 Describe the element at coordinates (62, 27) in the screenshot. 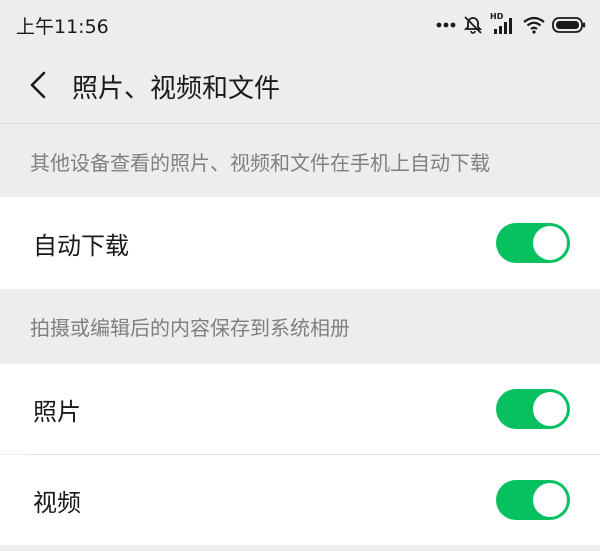

I see `status-time: 上午11:56` at that location.